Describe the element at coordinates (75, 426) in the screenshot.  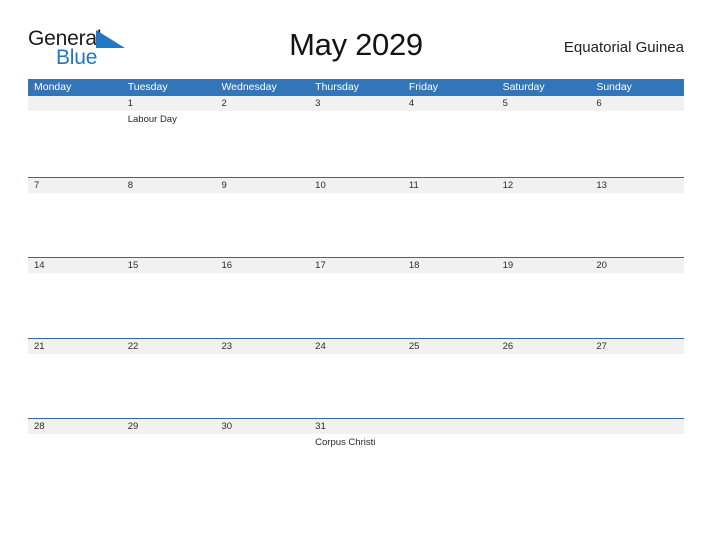
I see `day-number-28: 28` at that location.